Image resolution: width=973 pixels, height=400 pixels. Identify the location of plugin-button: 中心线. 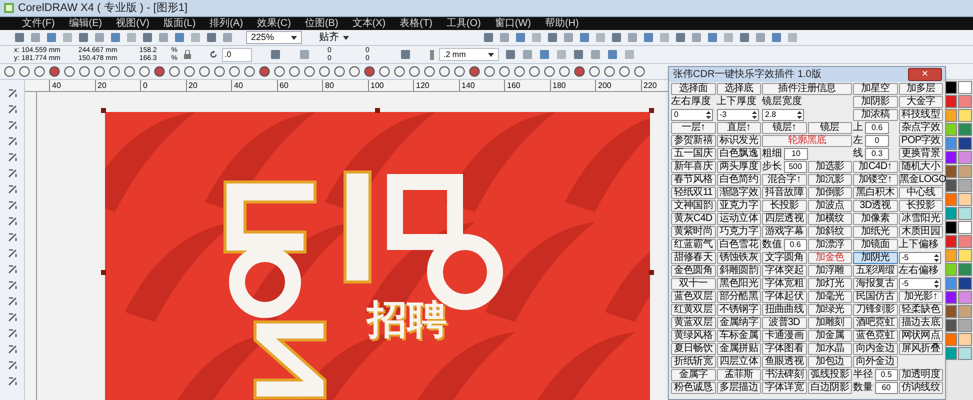
(920, 193).